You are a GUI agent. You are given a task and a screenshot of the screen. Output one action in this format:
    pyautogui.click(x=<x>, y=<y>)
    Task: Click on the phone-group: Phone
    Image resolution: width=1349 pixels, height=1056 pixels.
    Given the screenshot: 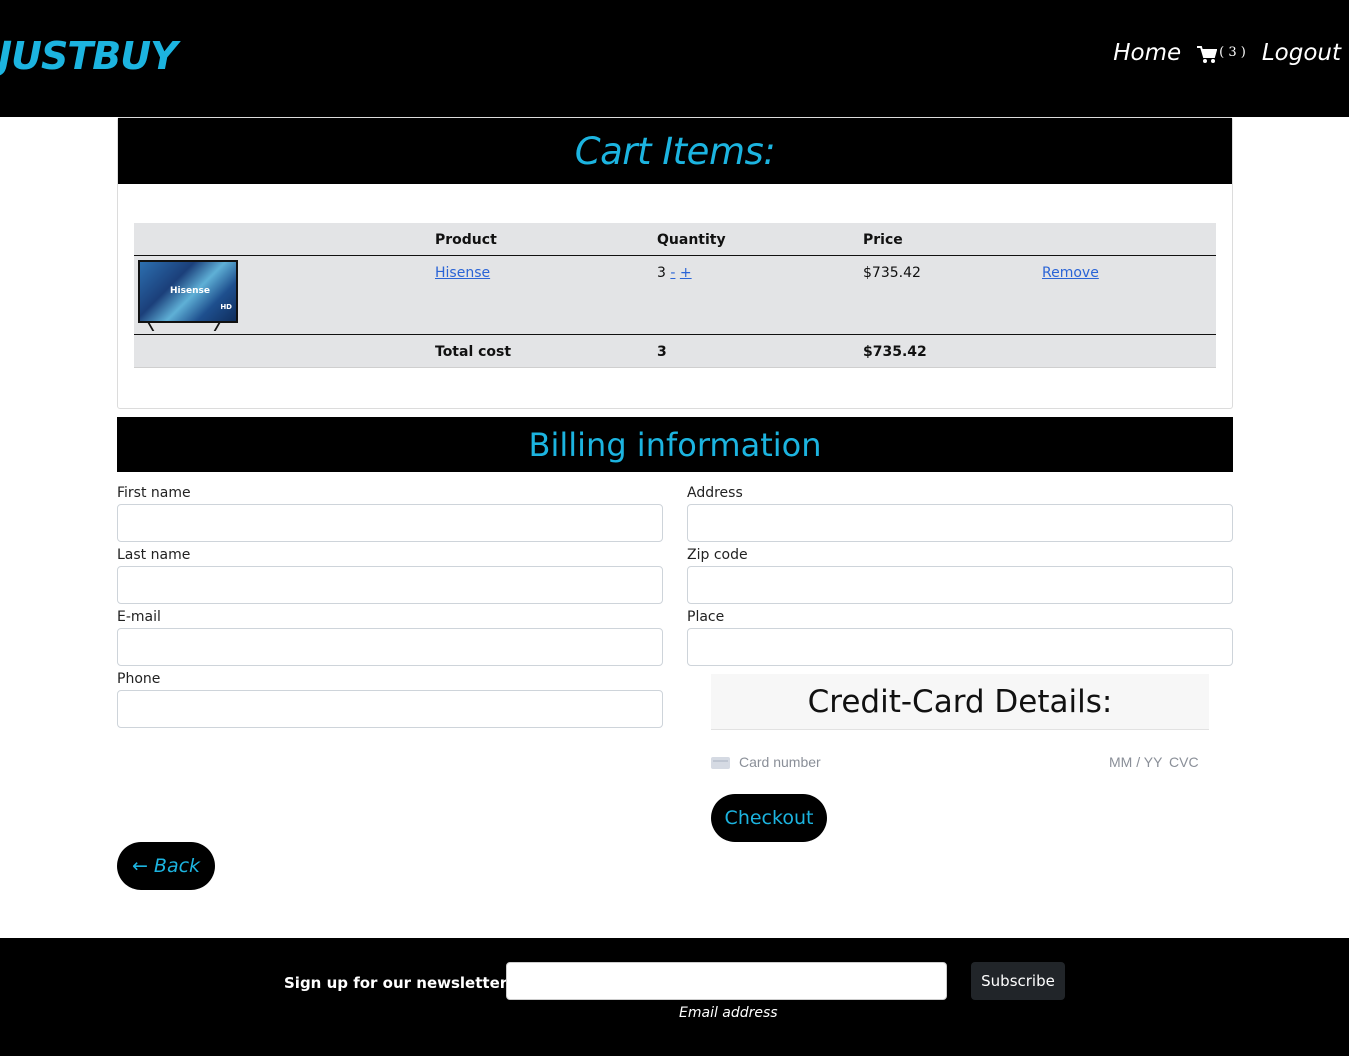 What is the action you would take?
    pyautogui.click(x=390, y=699)
    